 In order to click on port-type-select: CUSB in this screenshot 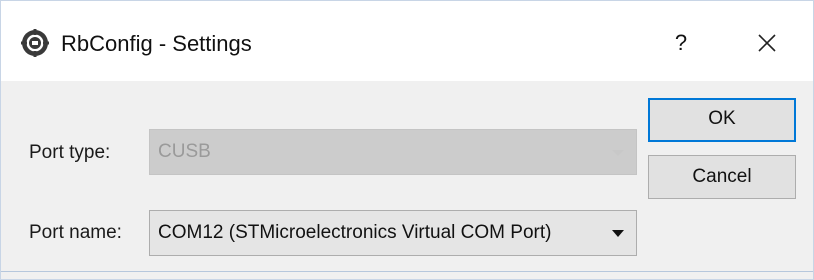, I will do `click(393, 152)`.